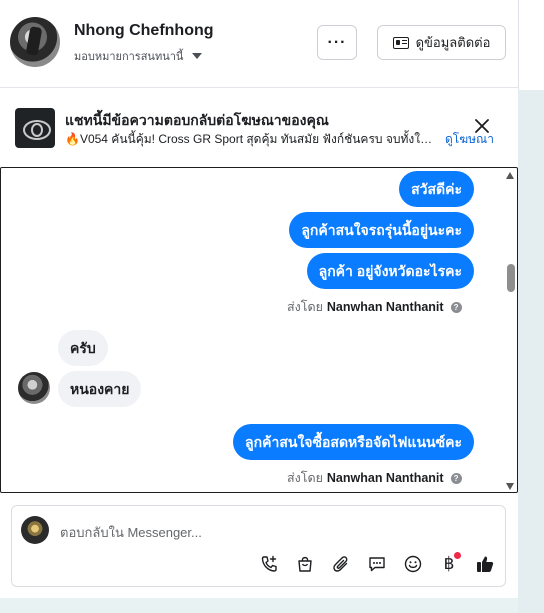 The image size is (544, 613). Describe the element at coordinates (482, 126) in the screenshot. I see `close-icon` at that location.